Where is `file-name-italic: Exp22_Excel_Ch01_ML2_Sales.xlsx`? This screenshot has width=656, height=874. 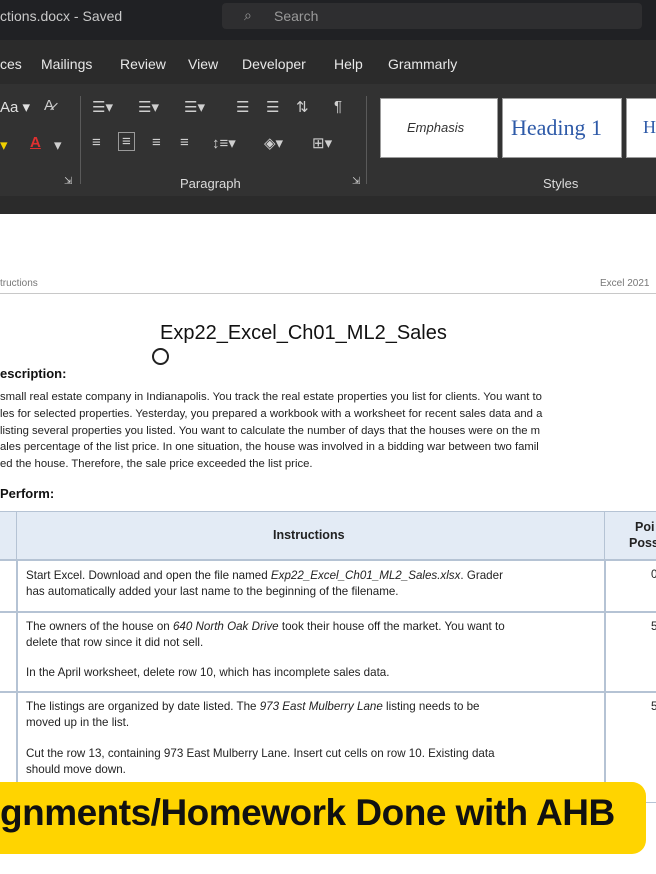 file-name-italic: Exp22_Excel_Ch01_ML2_Sales.xlsx is located at coordinates (365, 575).